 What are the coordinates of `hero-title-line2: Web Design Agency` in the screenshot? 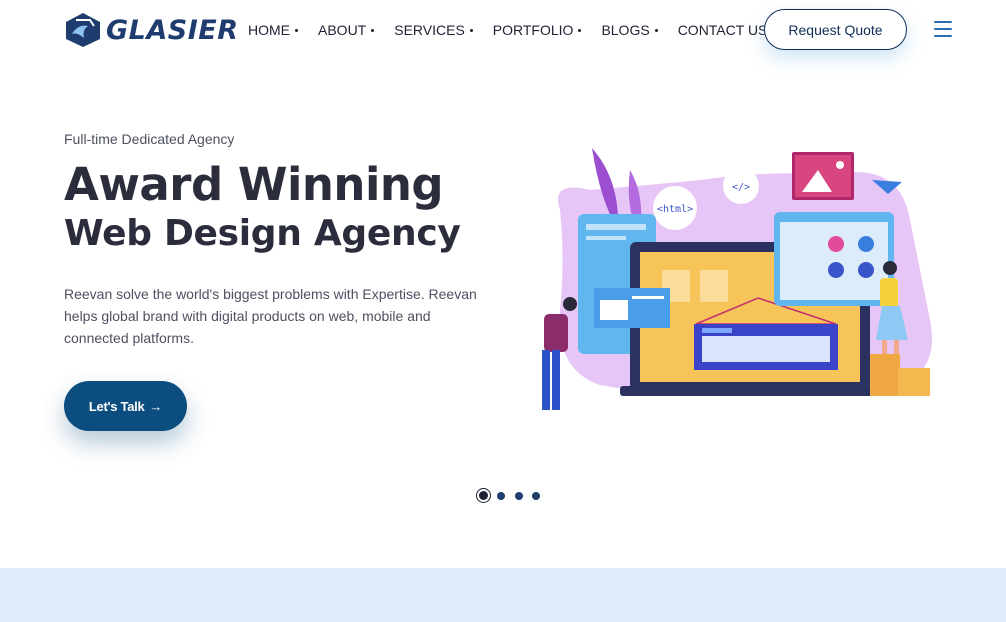 It's located at (262, 233).